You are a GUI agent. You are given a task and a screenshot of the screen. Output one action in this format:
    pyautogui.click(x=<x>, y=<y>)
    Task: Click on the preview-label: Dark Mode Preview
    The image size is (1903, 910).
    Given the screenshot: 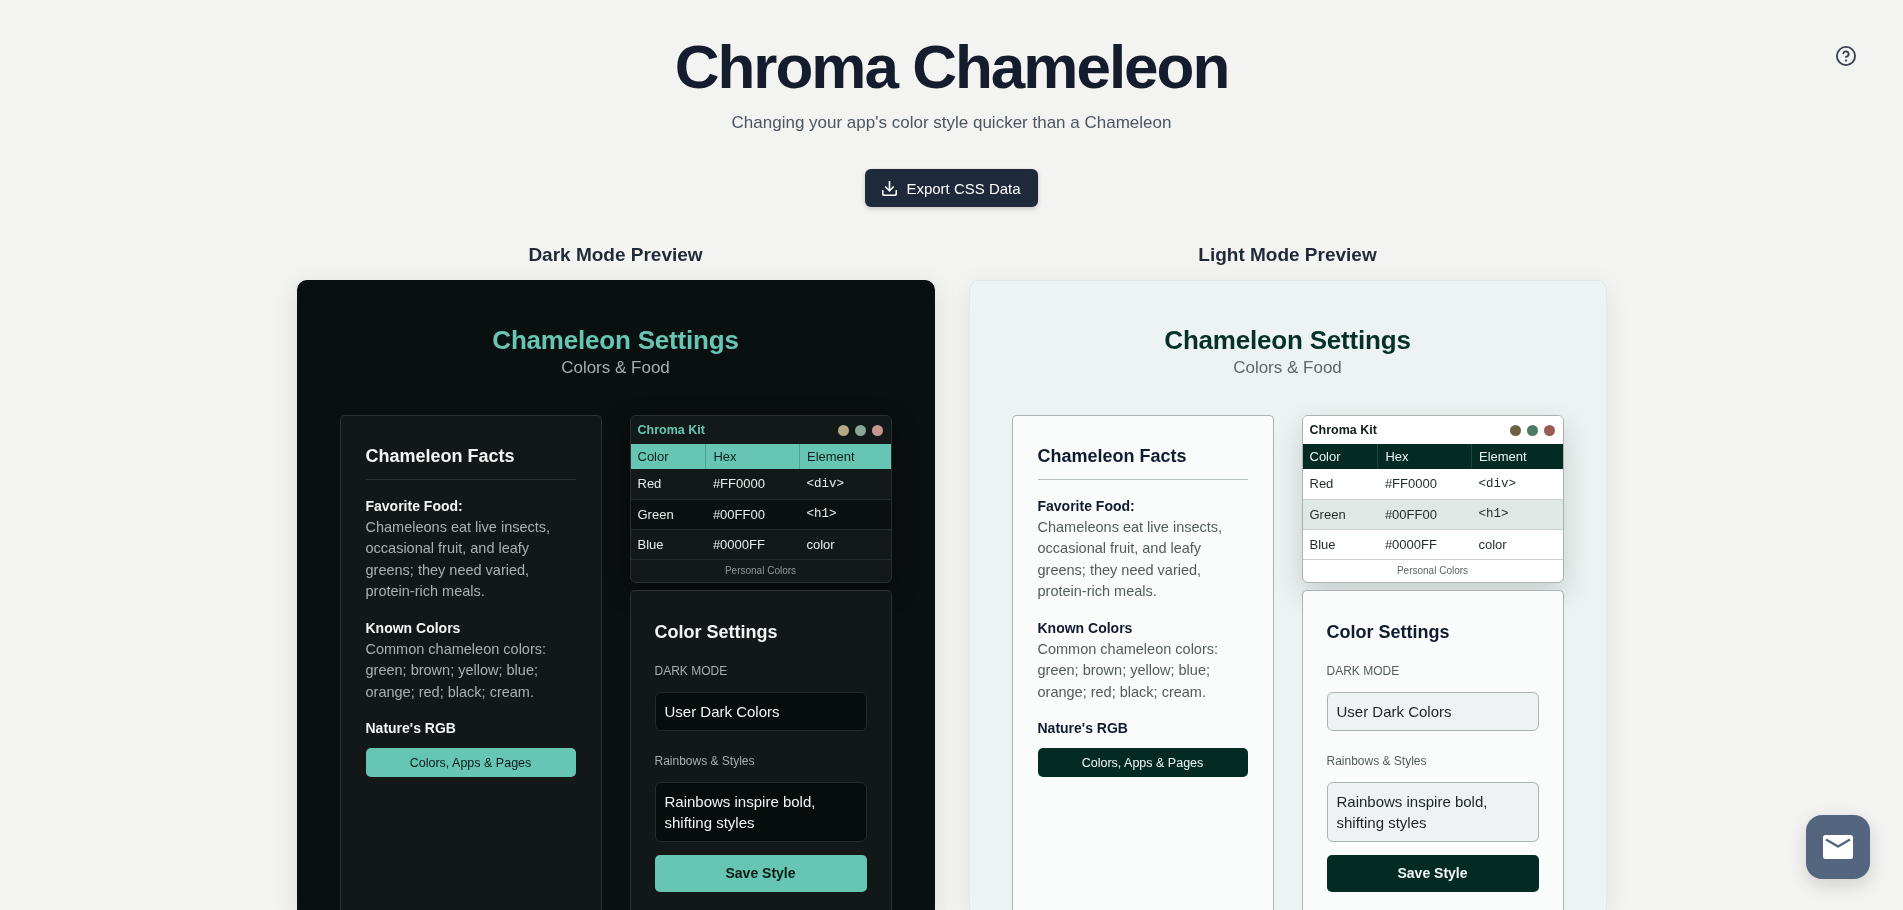 What is the action you would take?
    pyautogui.click(x=615, y=255)
    